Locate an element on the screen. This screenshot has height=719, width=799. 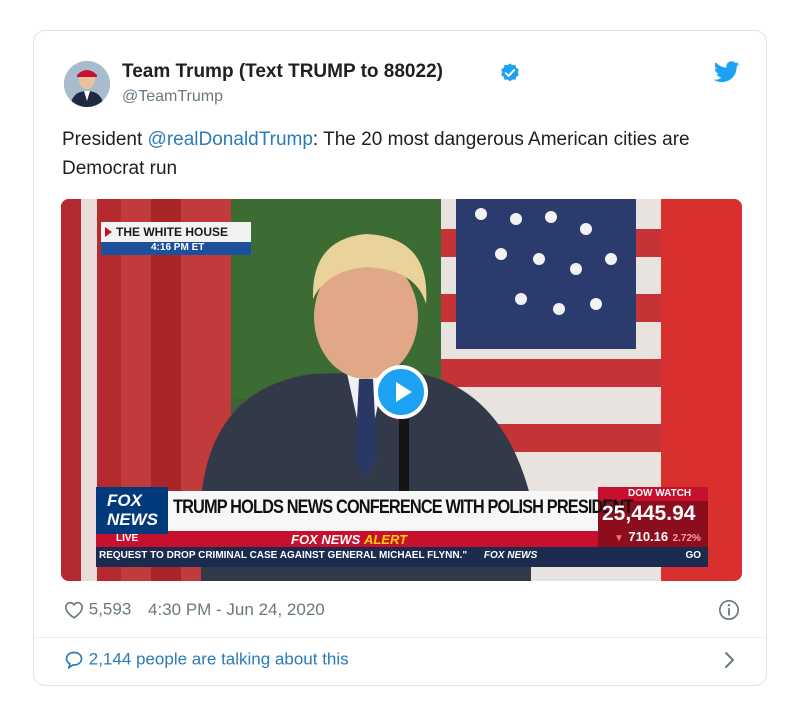
heart-icon is located at coordinates (74, 610).